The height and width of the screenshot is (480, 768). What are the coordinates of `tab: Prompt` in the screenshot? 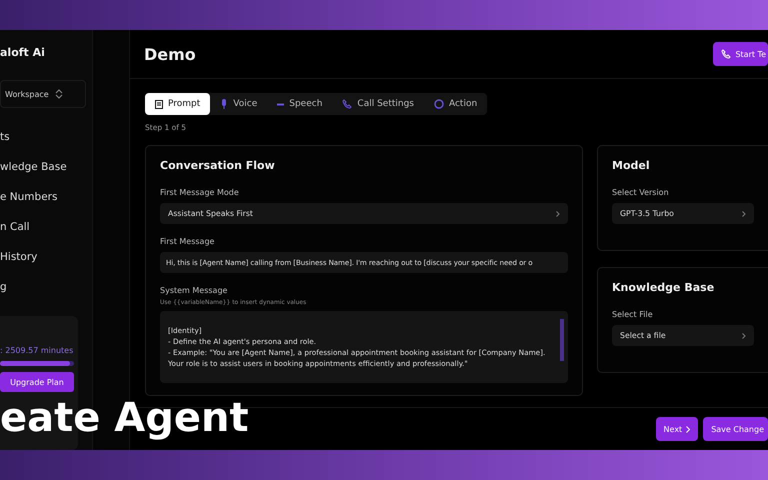 It's located at (177, 104).